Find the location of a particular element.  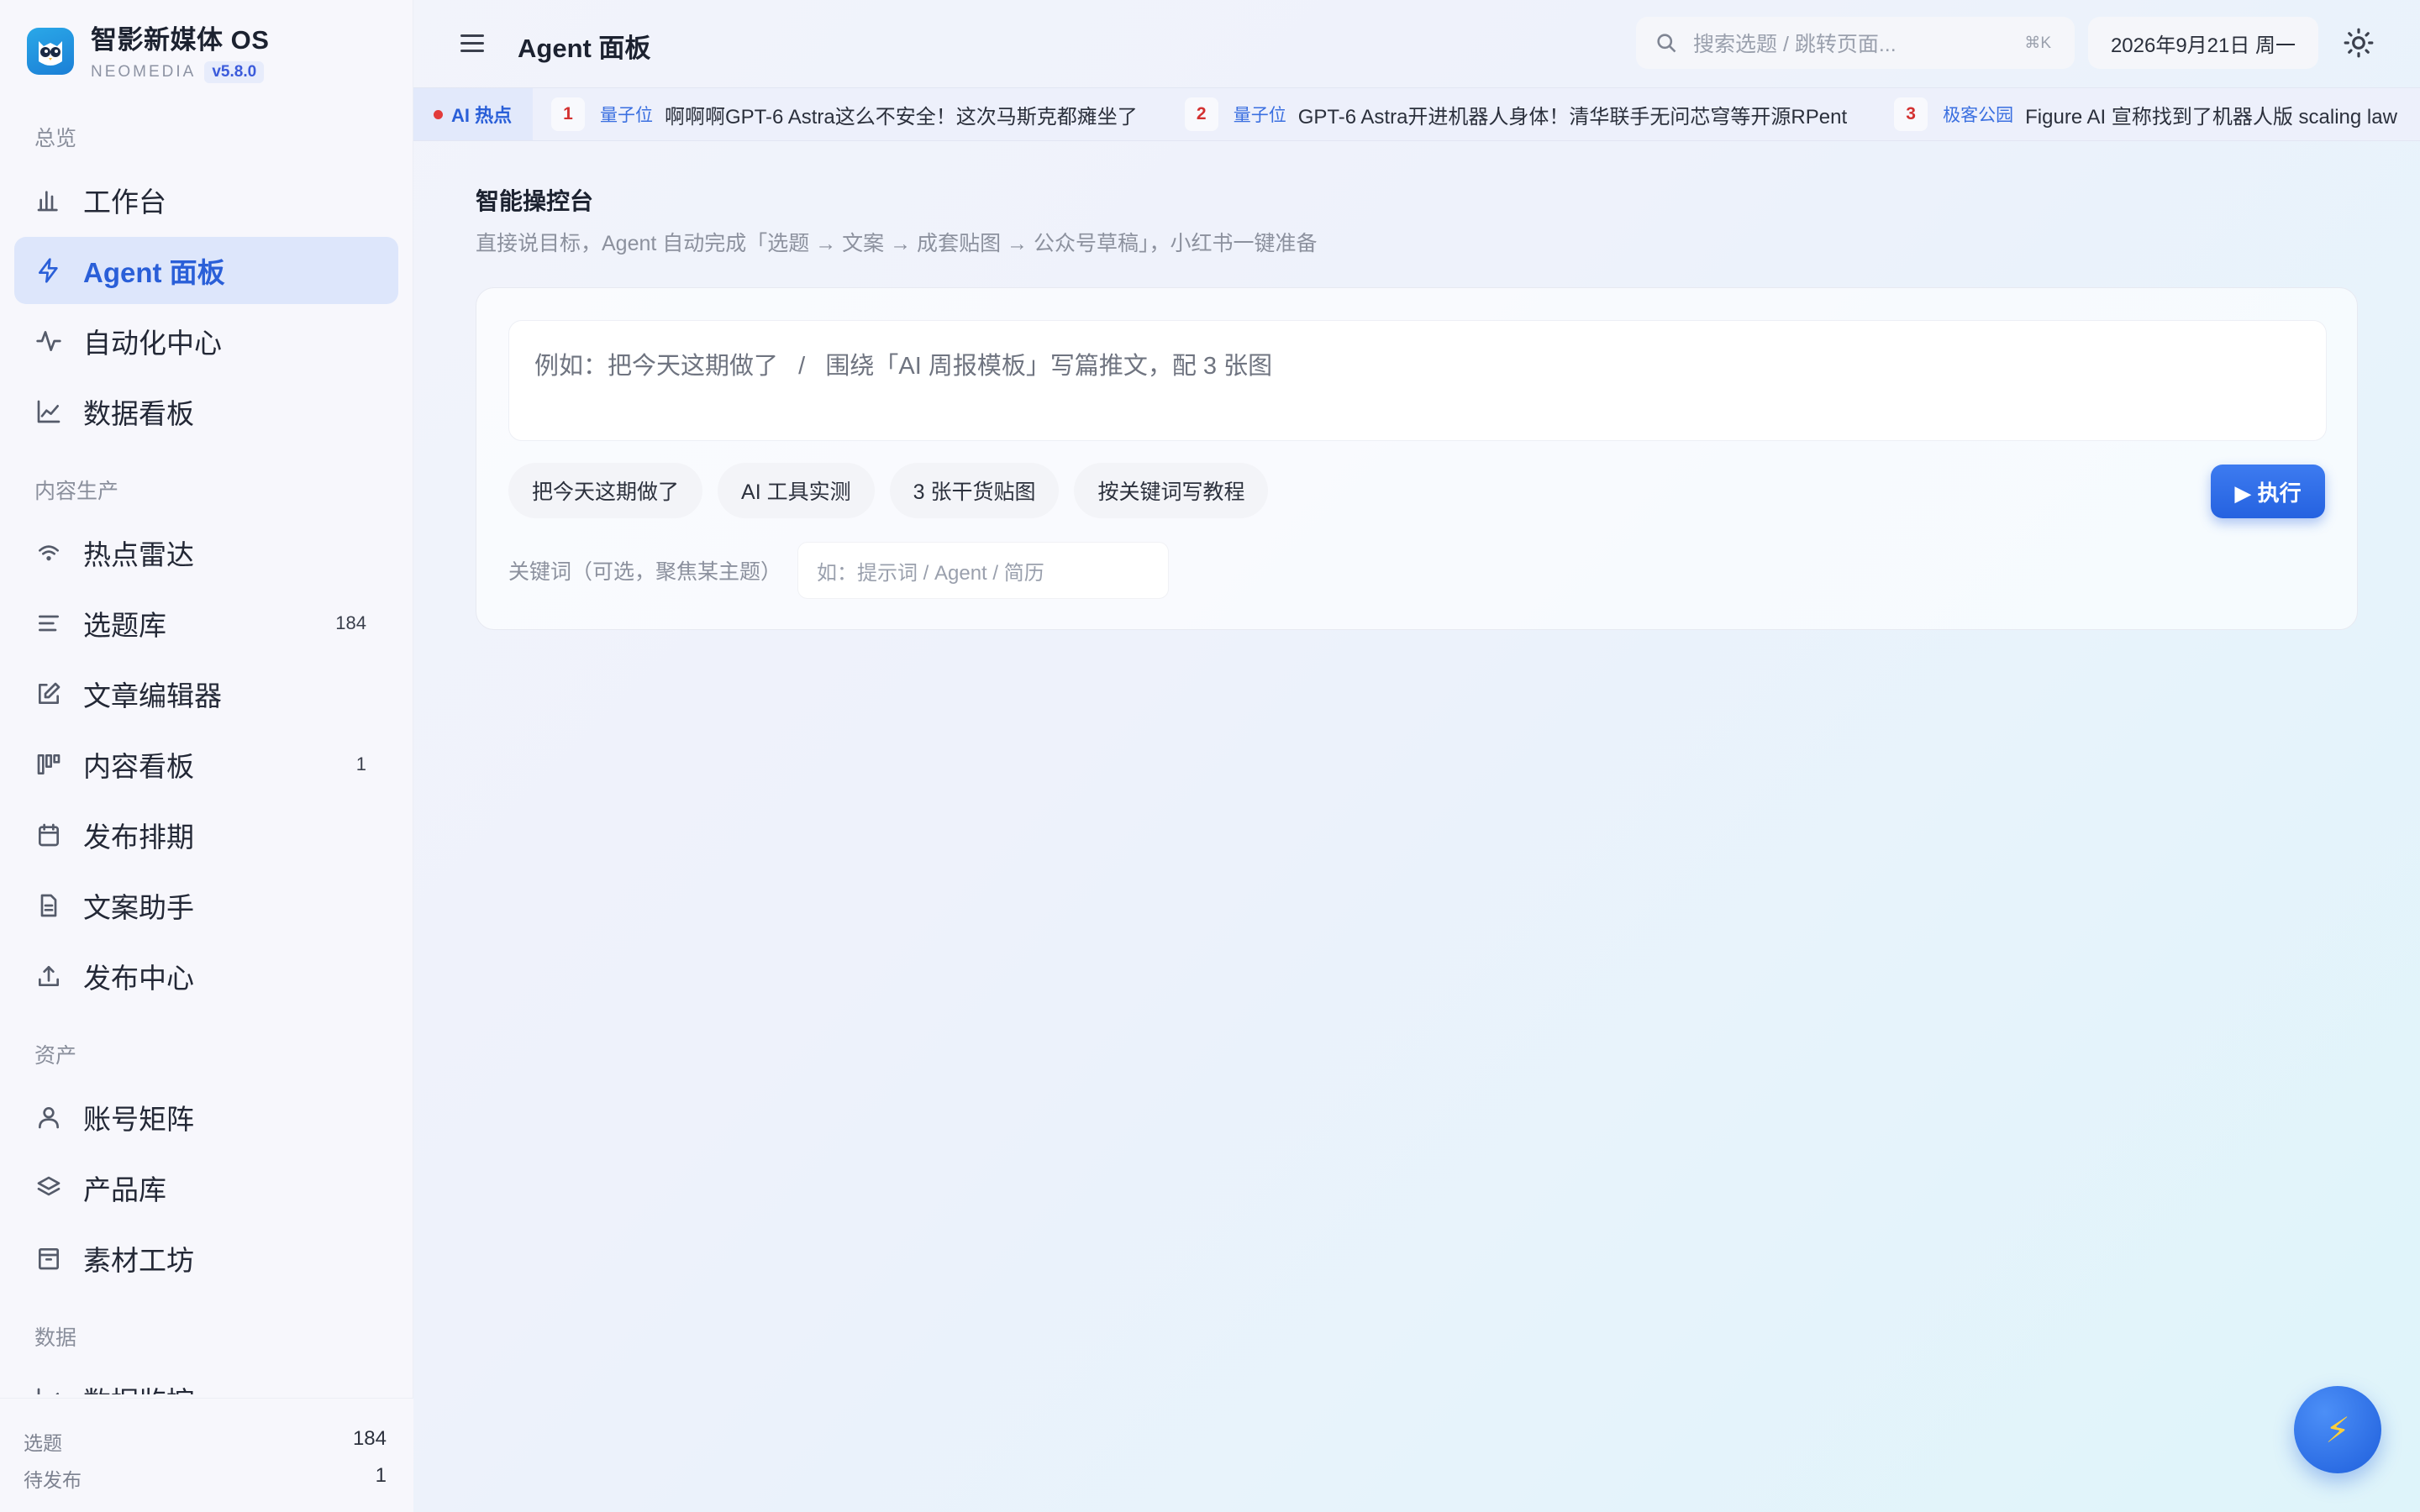

ticker-title: Figure AI 宣称找到了机器人版 scaling law is located at coordinates (2211, 117).